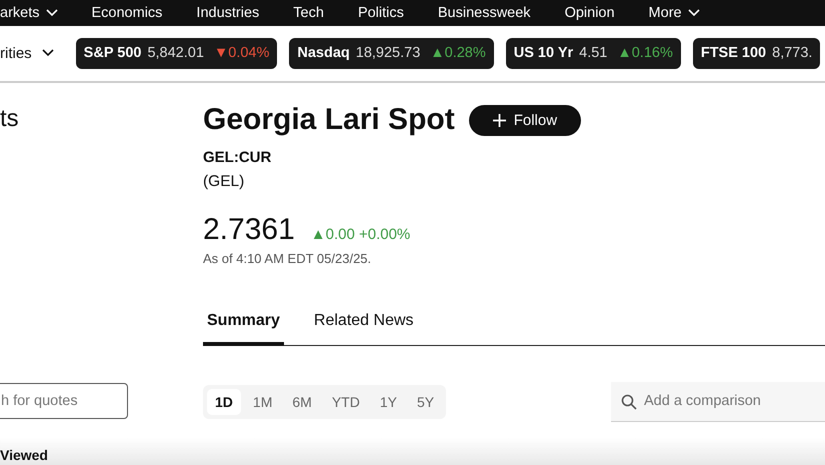 The height and width of the screenshot is (465, 825). I want to click on comparison-field: Add a comparison, so click(718, 402).